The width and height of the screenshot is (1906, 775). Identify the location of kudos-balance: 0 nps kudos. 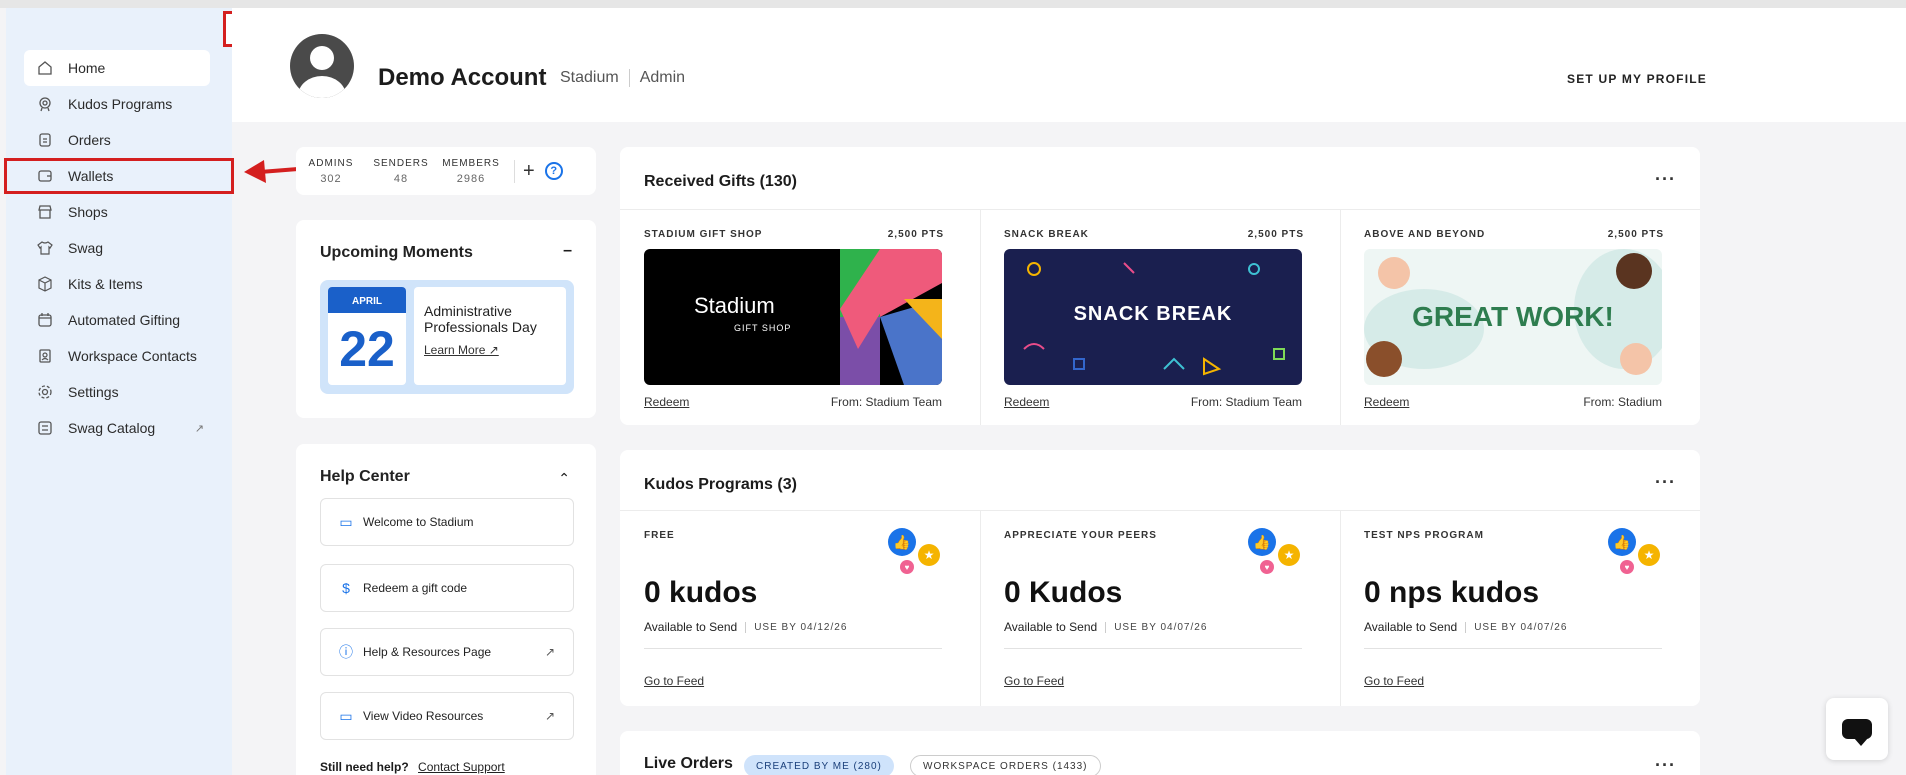
(1452, 592).